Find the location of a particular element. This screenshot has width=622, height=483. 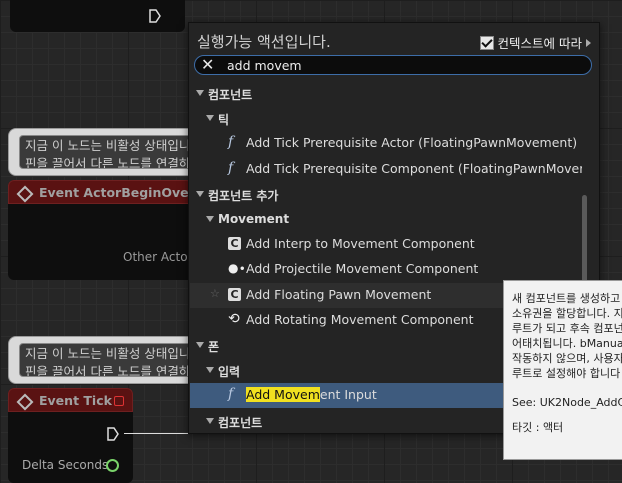

action-item: ●∙ Add Projectile Movement Component is located at coordinates (386, 269).